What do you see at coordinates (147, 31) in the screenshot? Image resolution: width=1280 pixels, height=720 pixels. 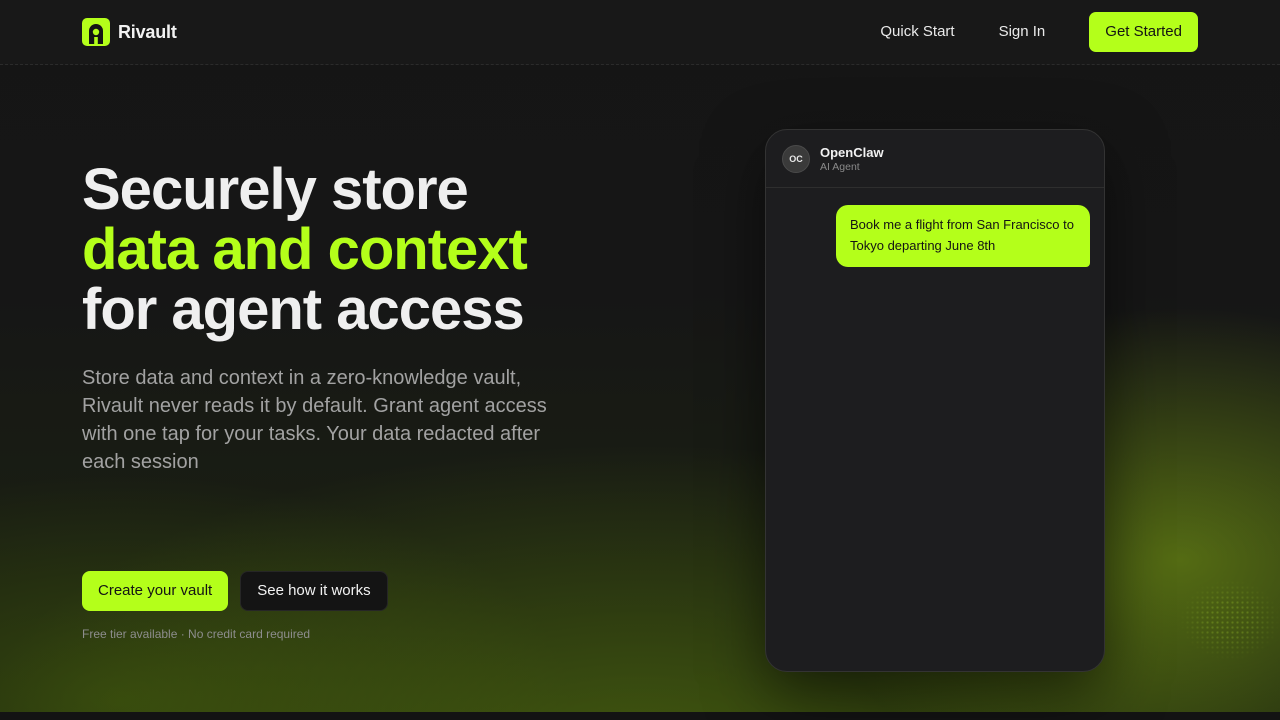 I see `brand-name: Rivault` at bounding box center [147, 31].